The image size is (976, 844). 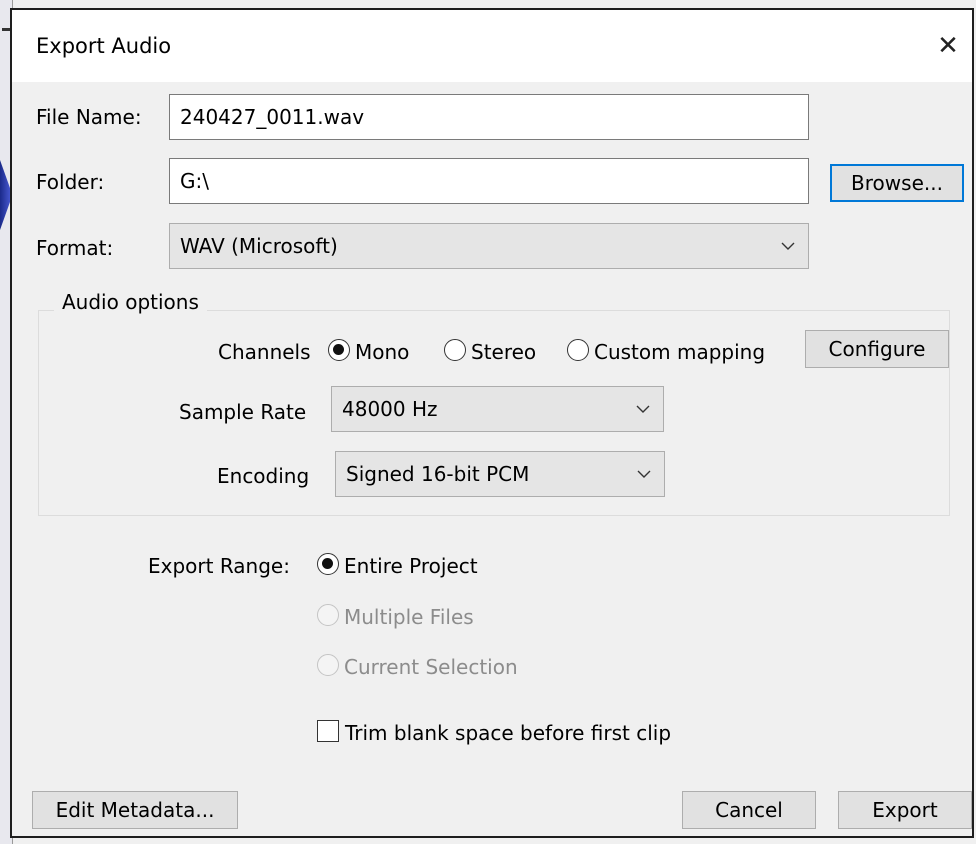 What do you see at coordinates (409, 617) in the screenshot?
I see `range-multiple-files-label: Multiple Files` at bounding box center [409, 617].